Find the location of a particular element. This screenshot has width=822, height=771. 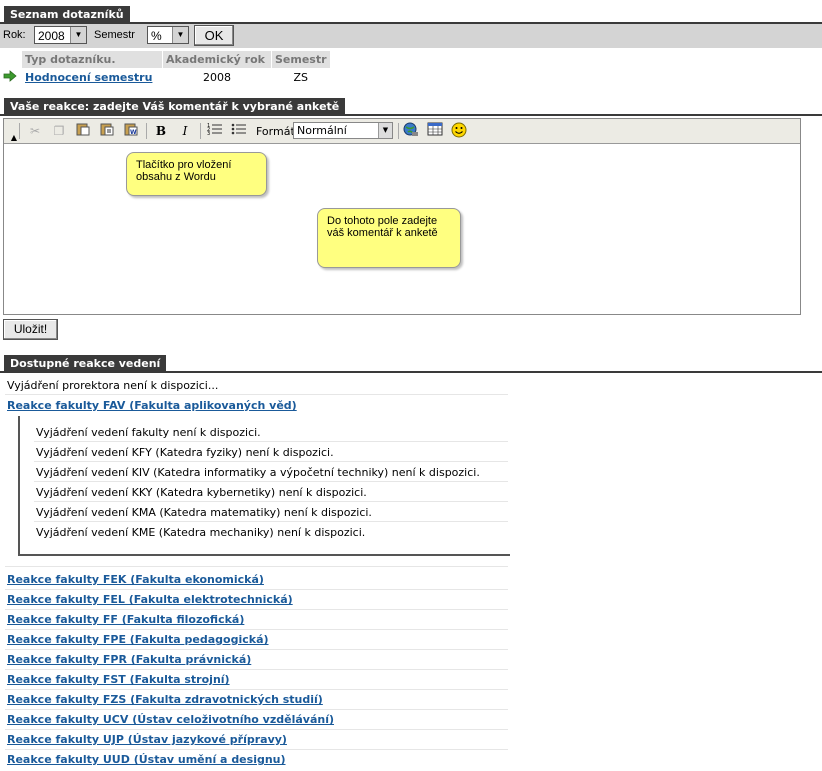

column-header-year: Akademický rok is located at coordinates (217, 59).